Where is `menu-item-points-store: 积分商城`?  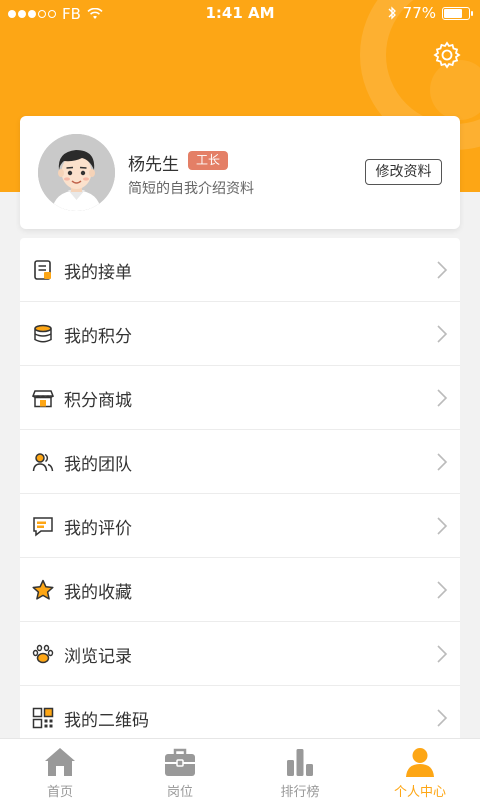
menu-item-points-store: 积分商城 is located at coordinates (240, 398).